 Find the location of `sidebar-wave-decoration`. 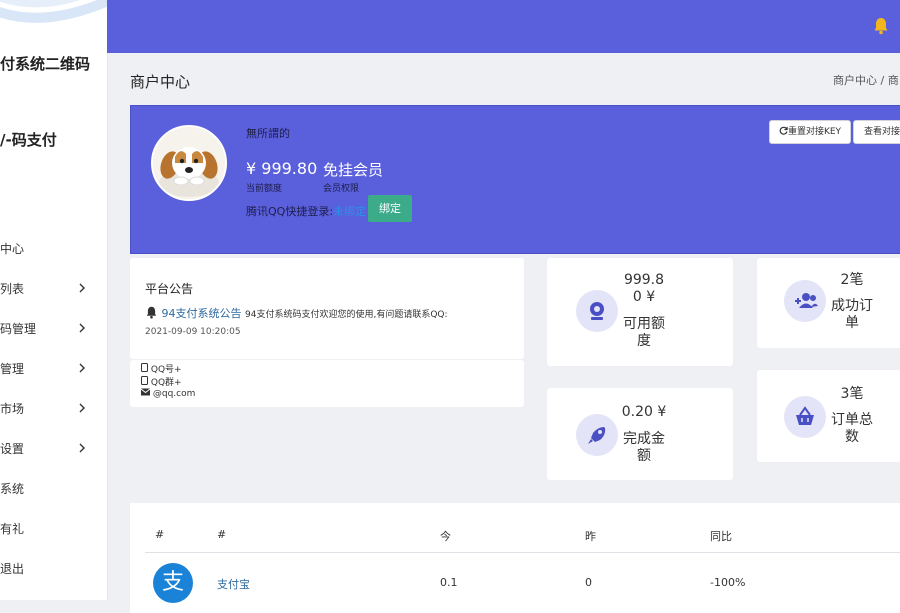

sidebar-wave-decoration is located at coordinates (53, 11).